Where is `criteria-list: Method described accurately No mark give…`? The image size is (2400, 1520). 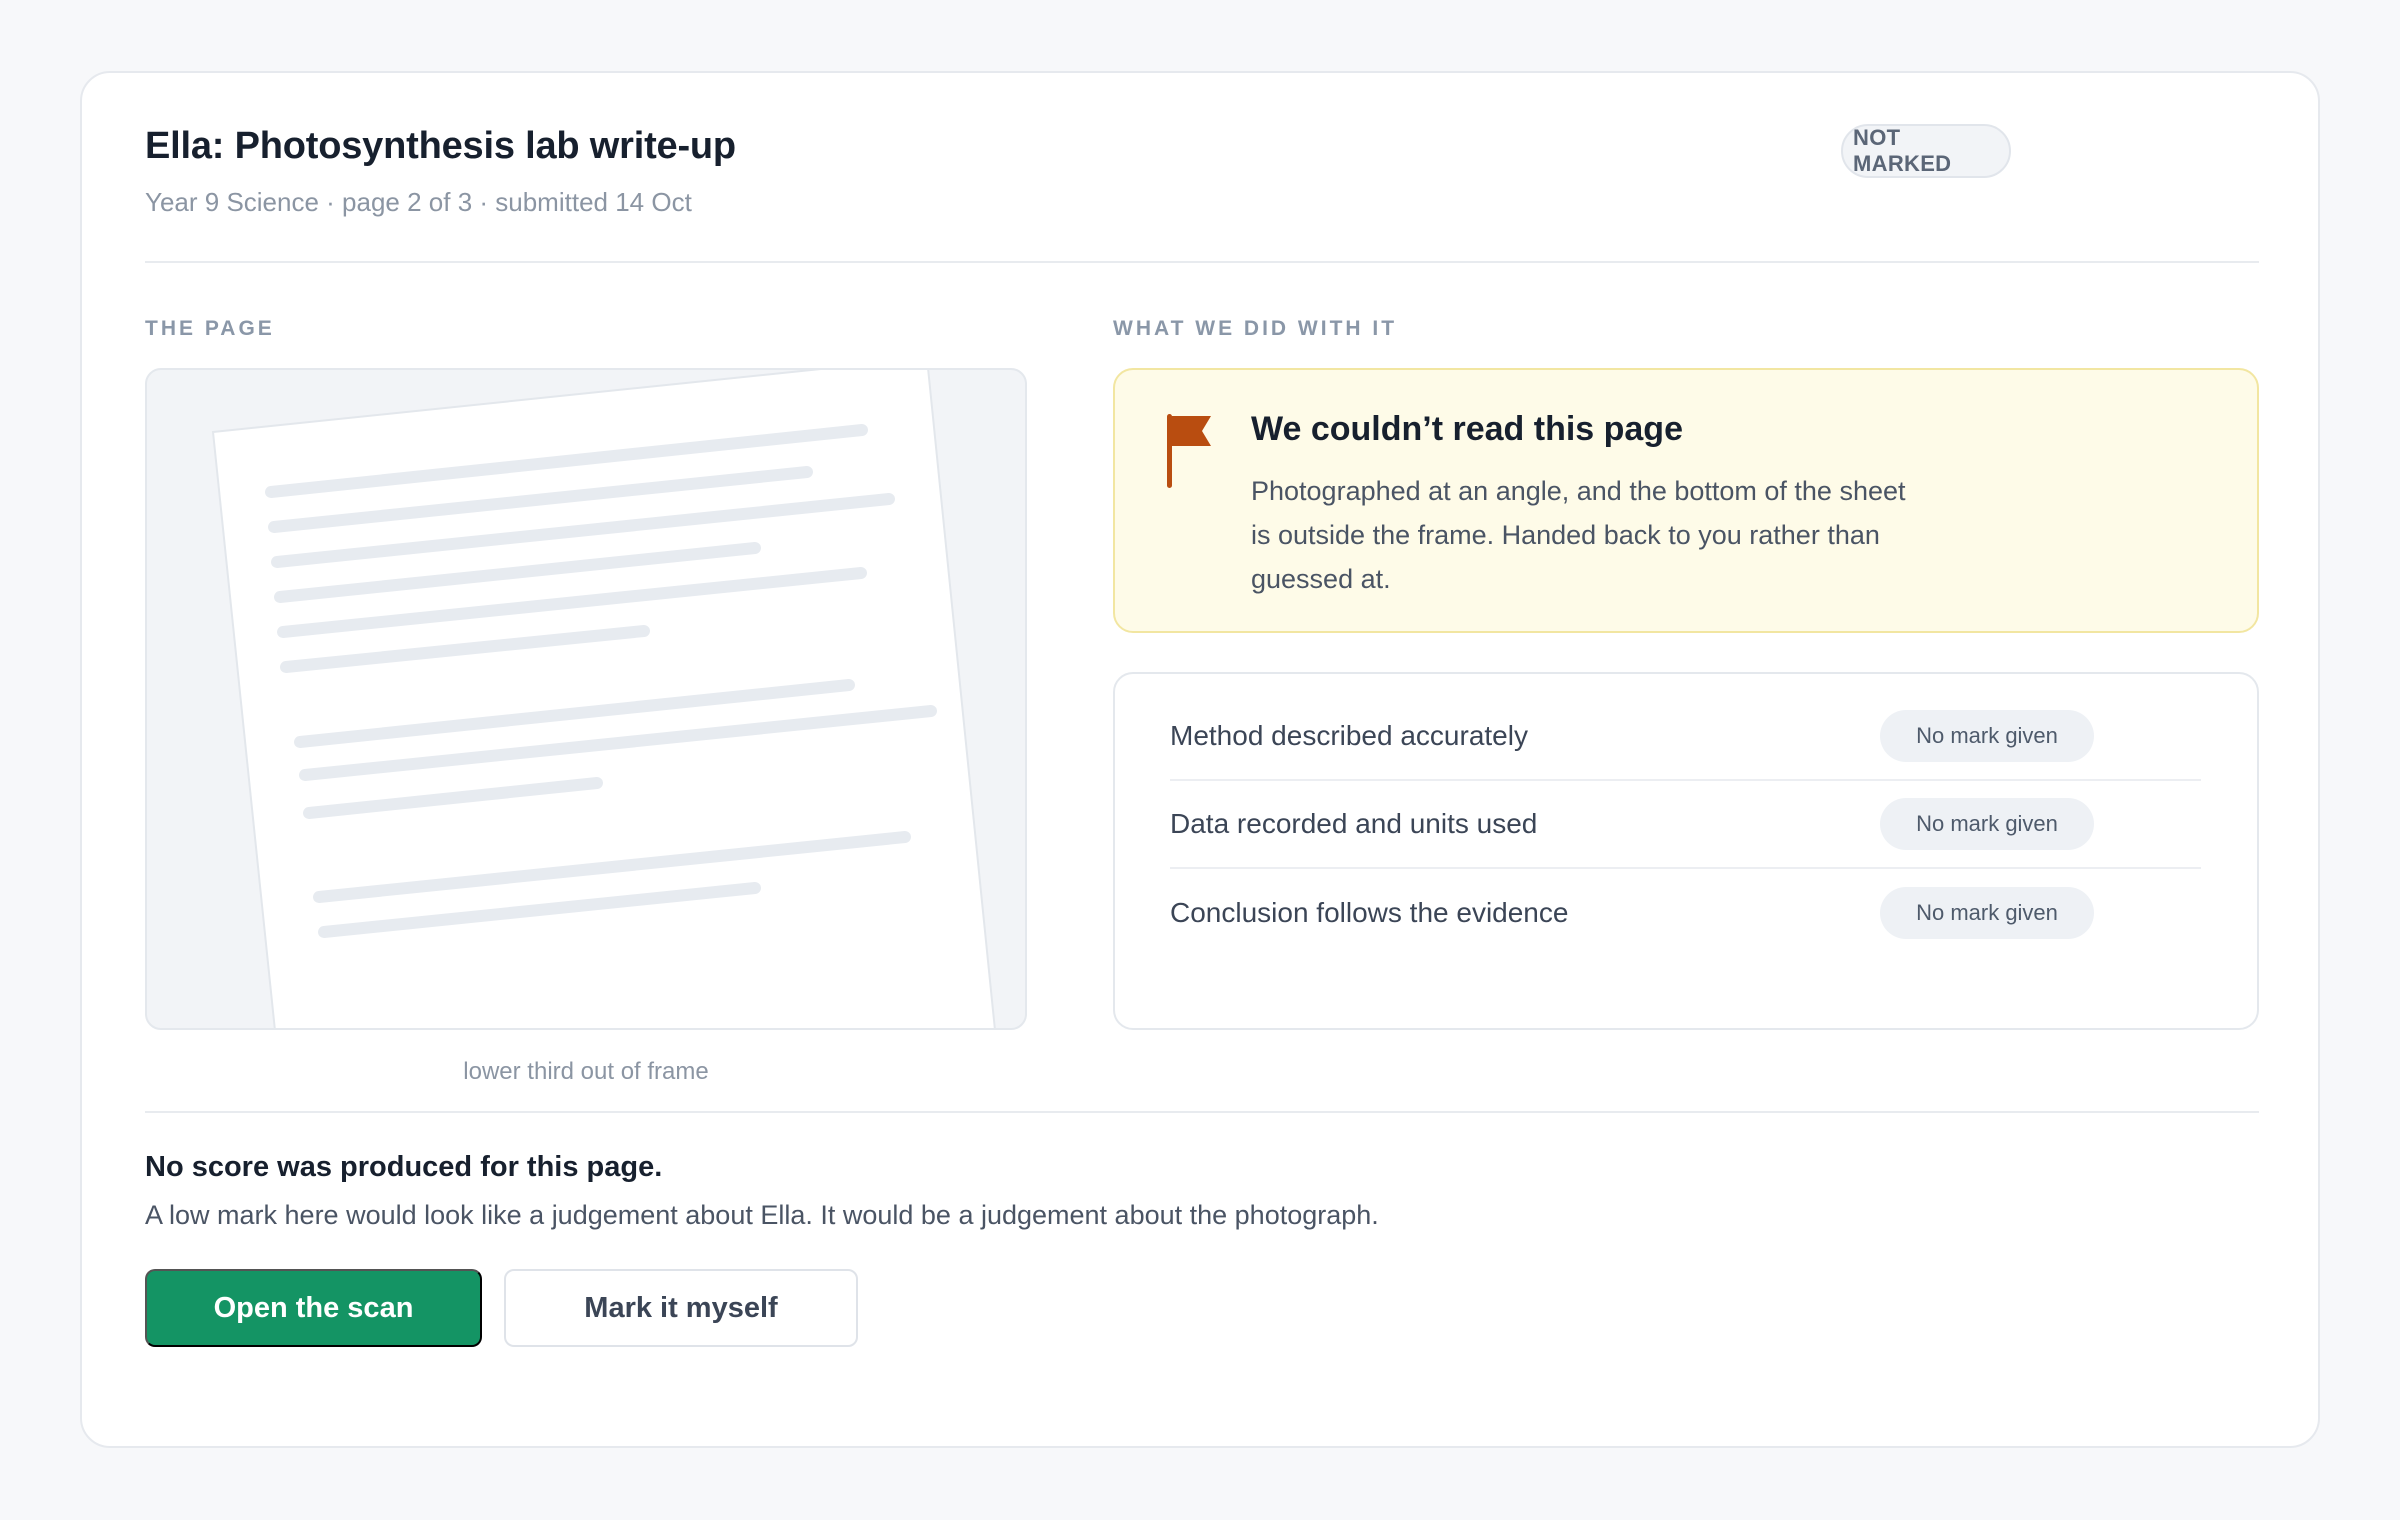
criteria-list: Method described accurately No mark give… is located at coordinates (1686, 851).